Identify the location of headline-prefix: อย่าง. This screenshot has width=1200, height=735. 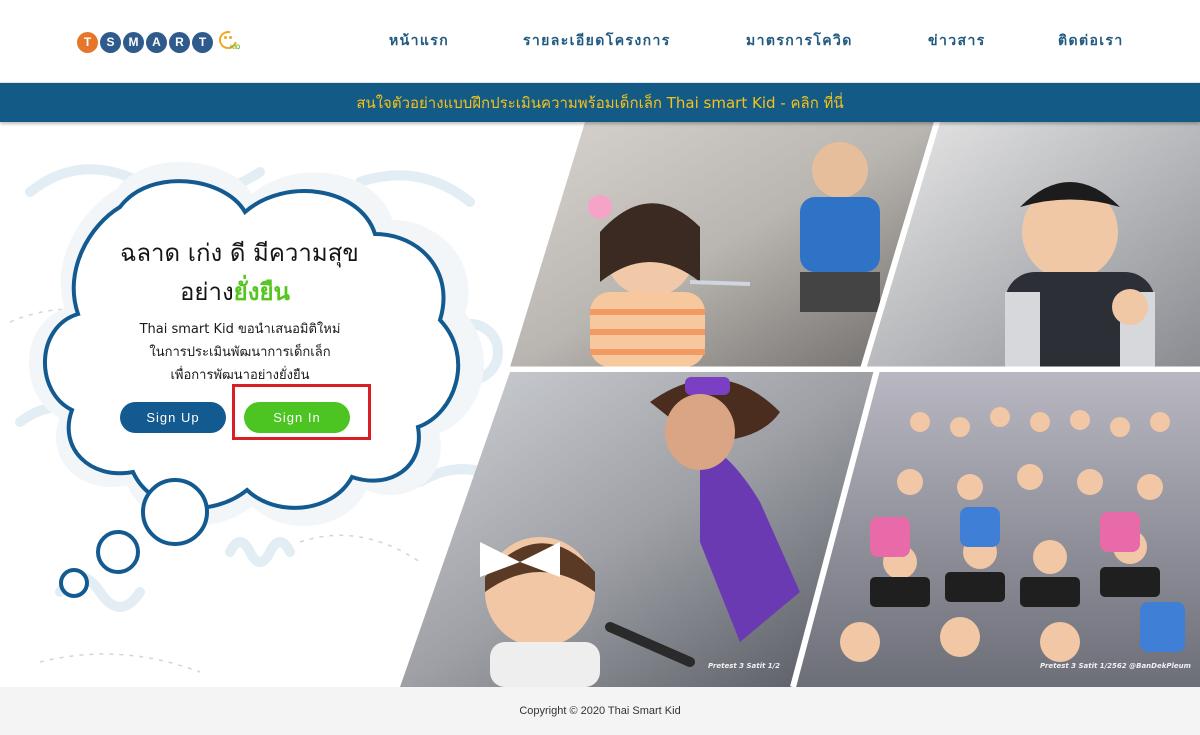
(207, 292).